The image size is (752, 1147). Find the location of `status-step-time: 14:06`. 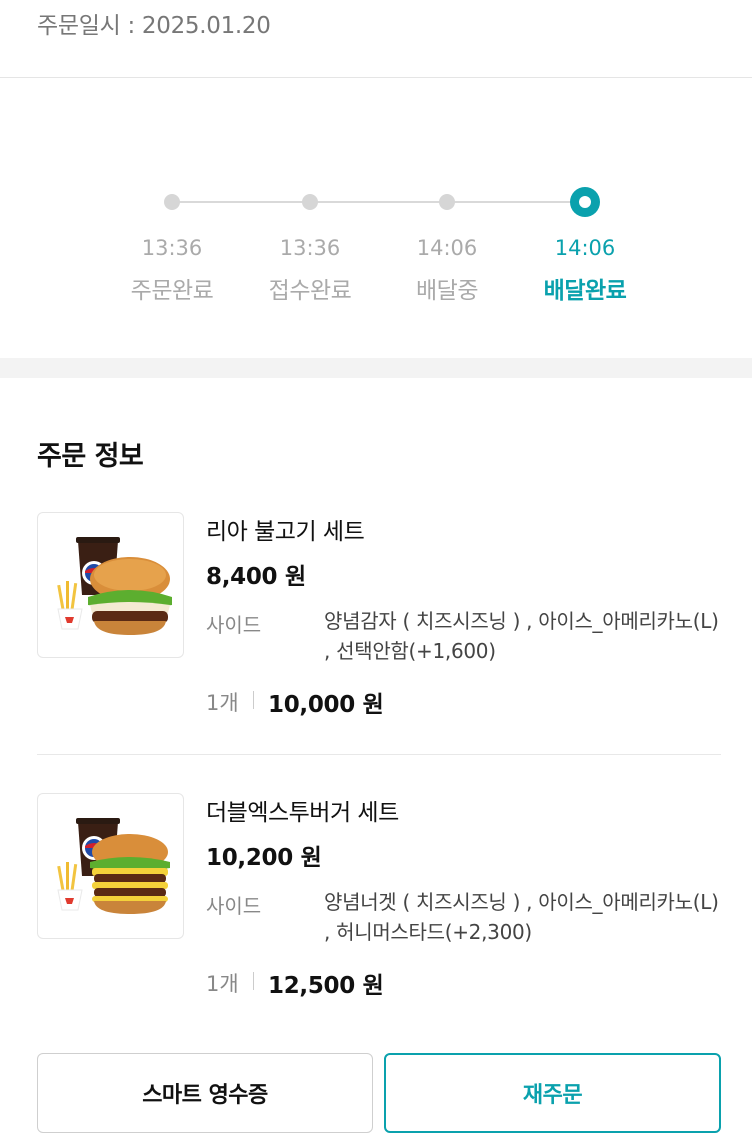

status-step-time: 14:06 is located at coordinates (447, 248).